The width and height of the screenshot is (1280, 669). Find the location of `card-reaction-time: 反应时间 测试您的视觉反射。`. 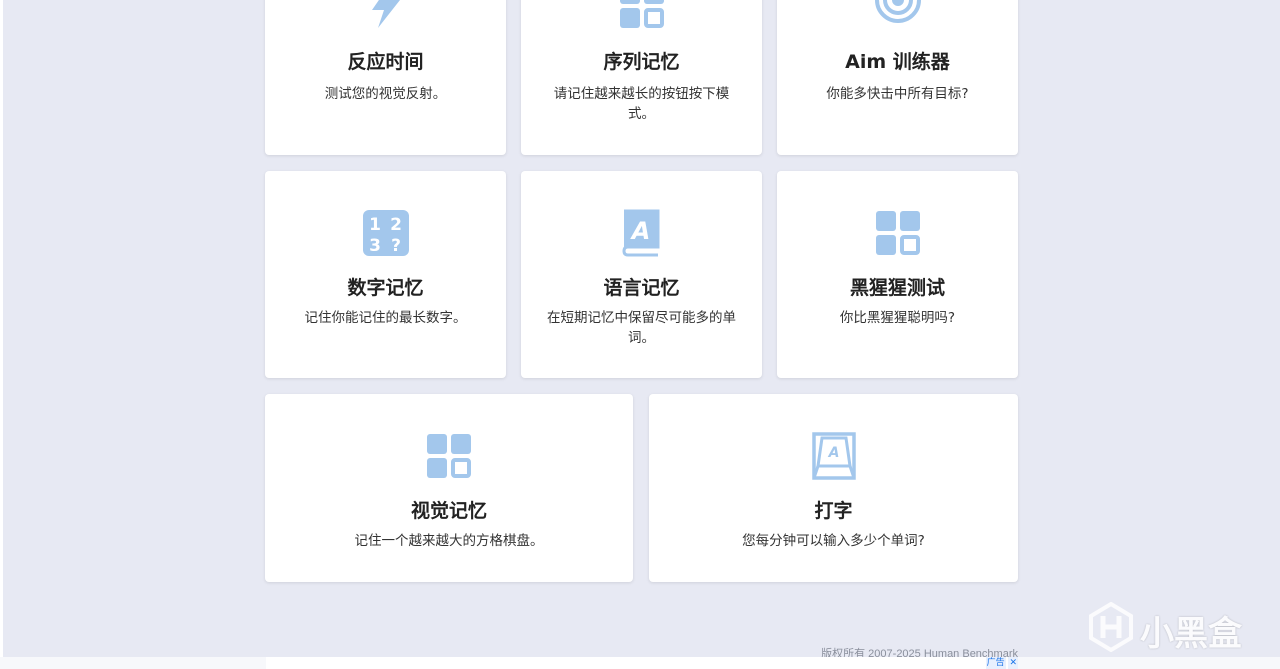

card-reaction-time: 反应时间 测试您的视觉反射。 is located at coordinates (385, 77).